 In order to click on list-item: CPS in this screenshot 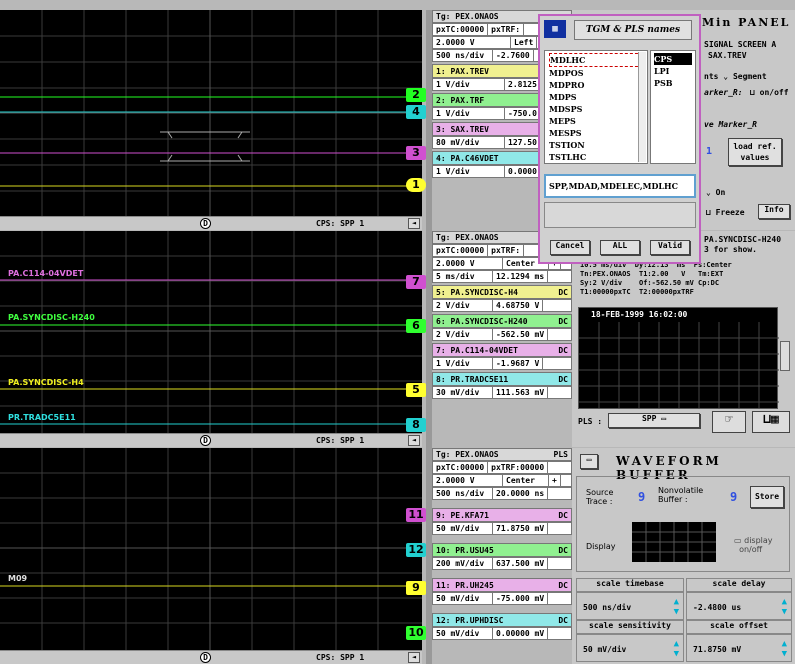, I will do `click(673, 59)`.